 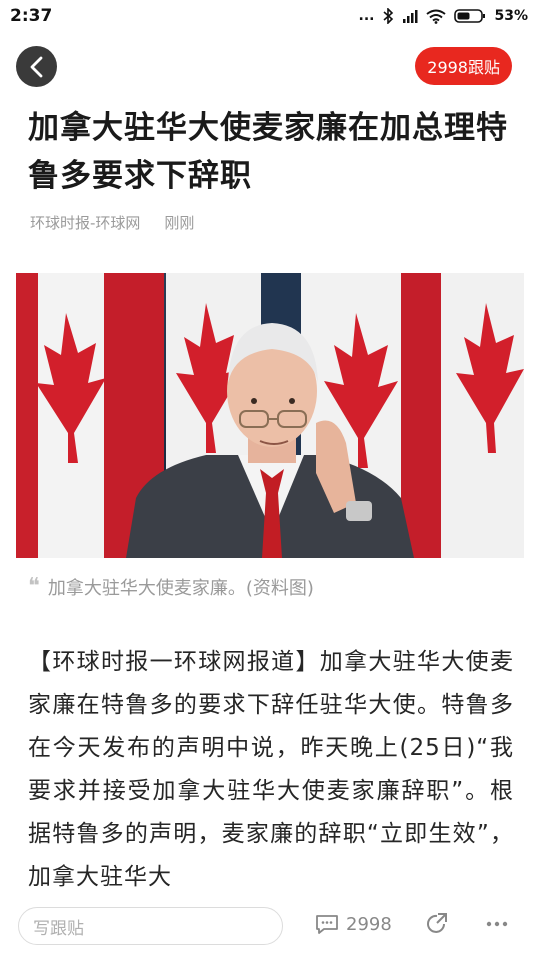 I want to click on caption-text: 加拿大驻华大使麦家廉。(资料图), so click(x=180, y=588).